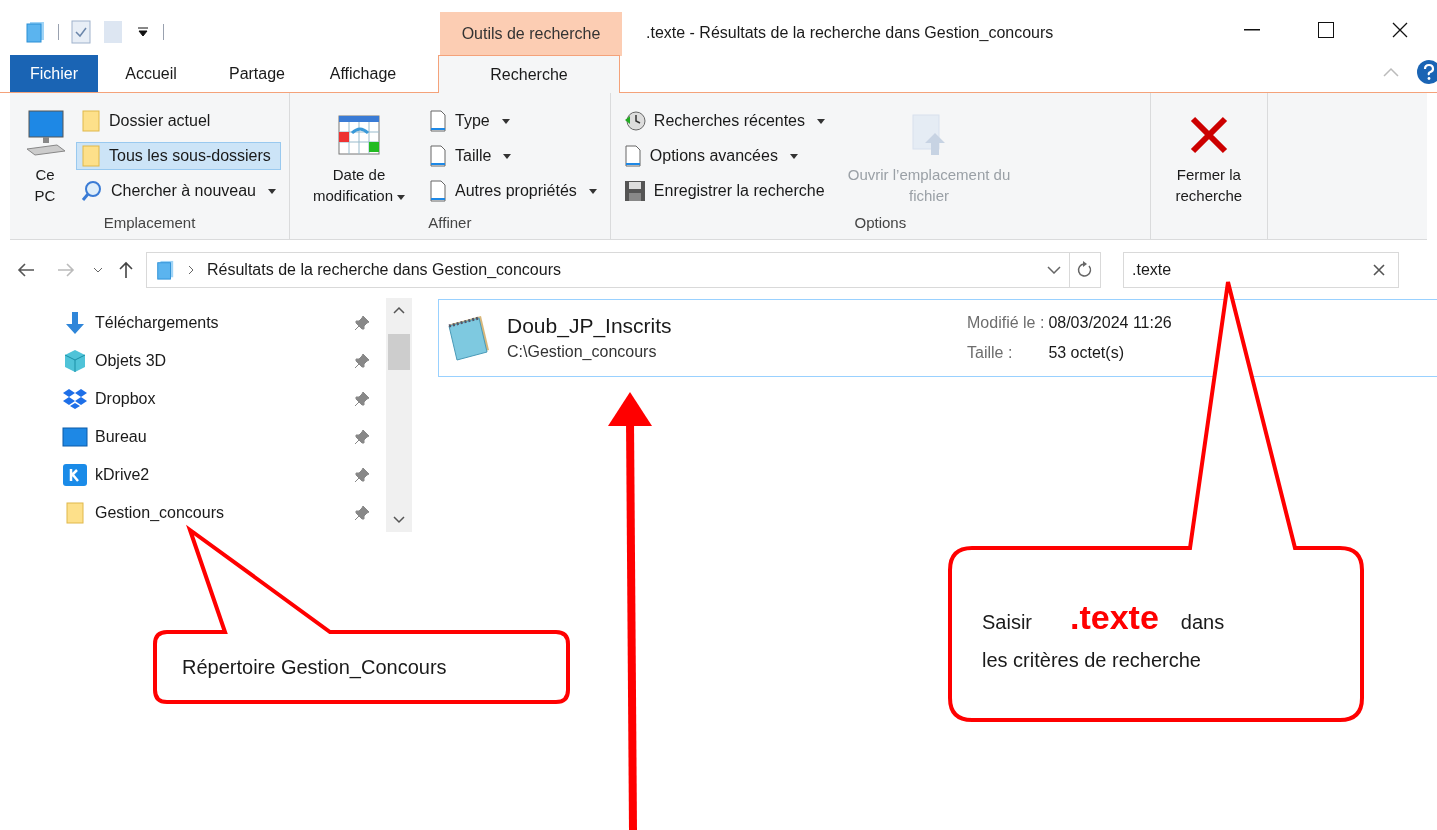  I want to click on navigation-item: Téléchargements, so click(193, 323).